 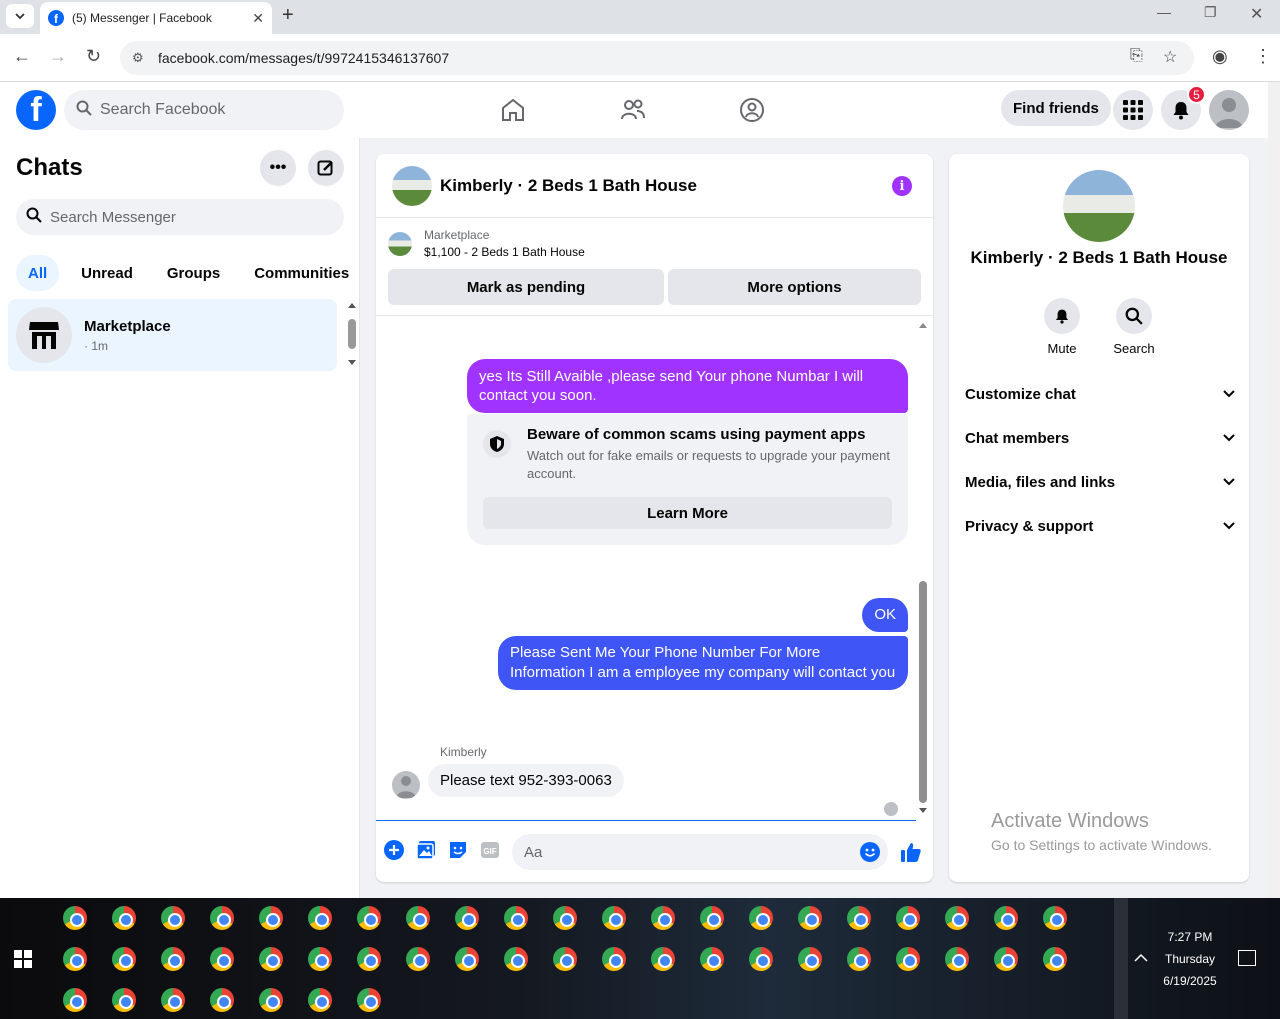 What do you see at coordinates (1210, 12) in the screenshot?
I see `restore-icon: ❐` at bounding box center [1210, 12].